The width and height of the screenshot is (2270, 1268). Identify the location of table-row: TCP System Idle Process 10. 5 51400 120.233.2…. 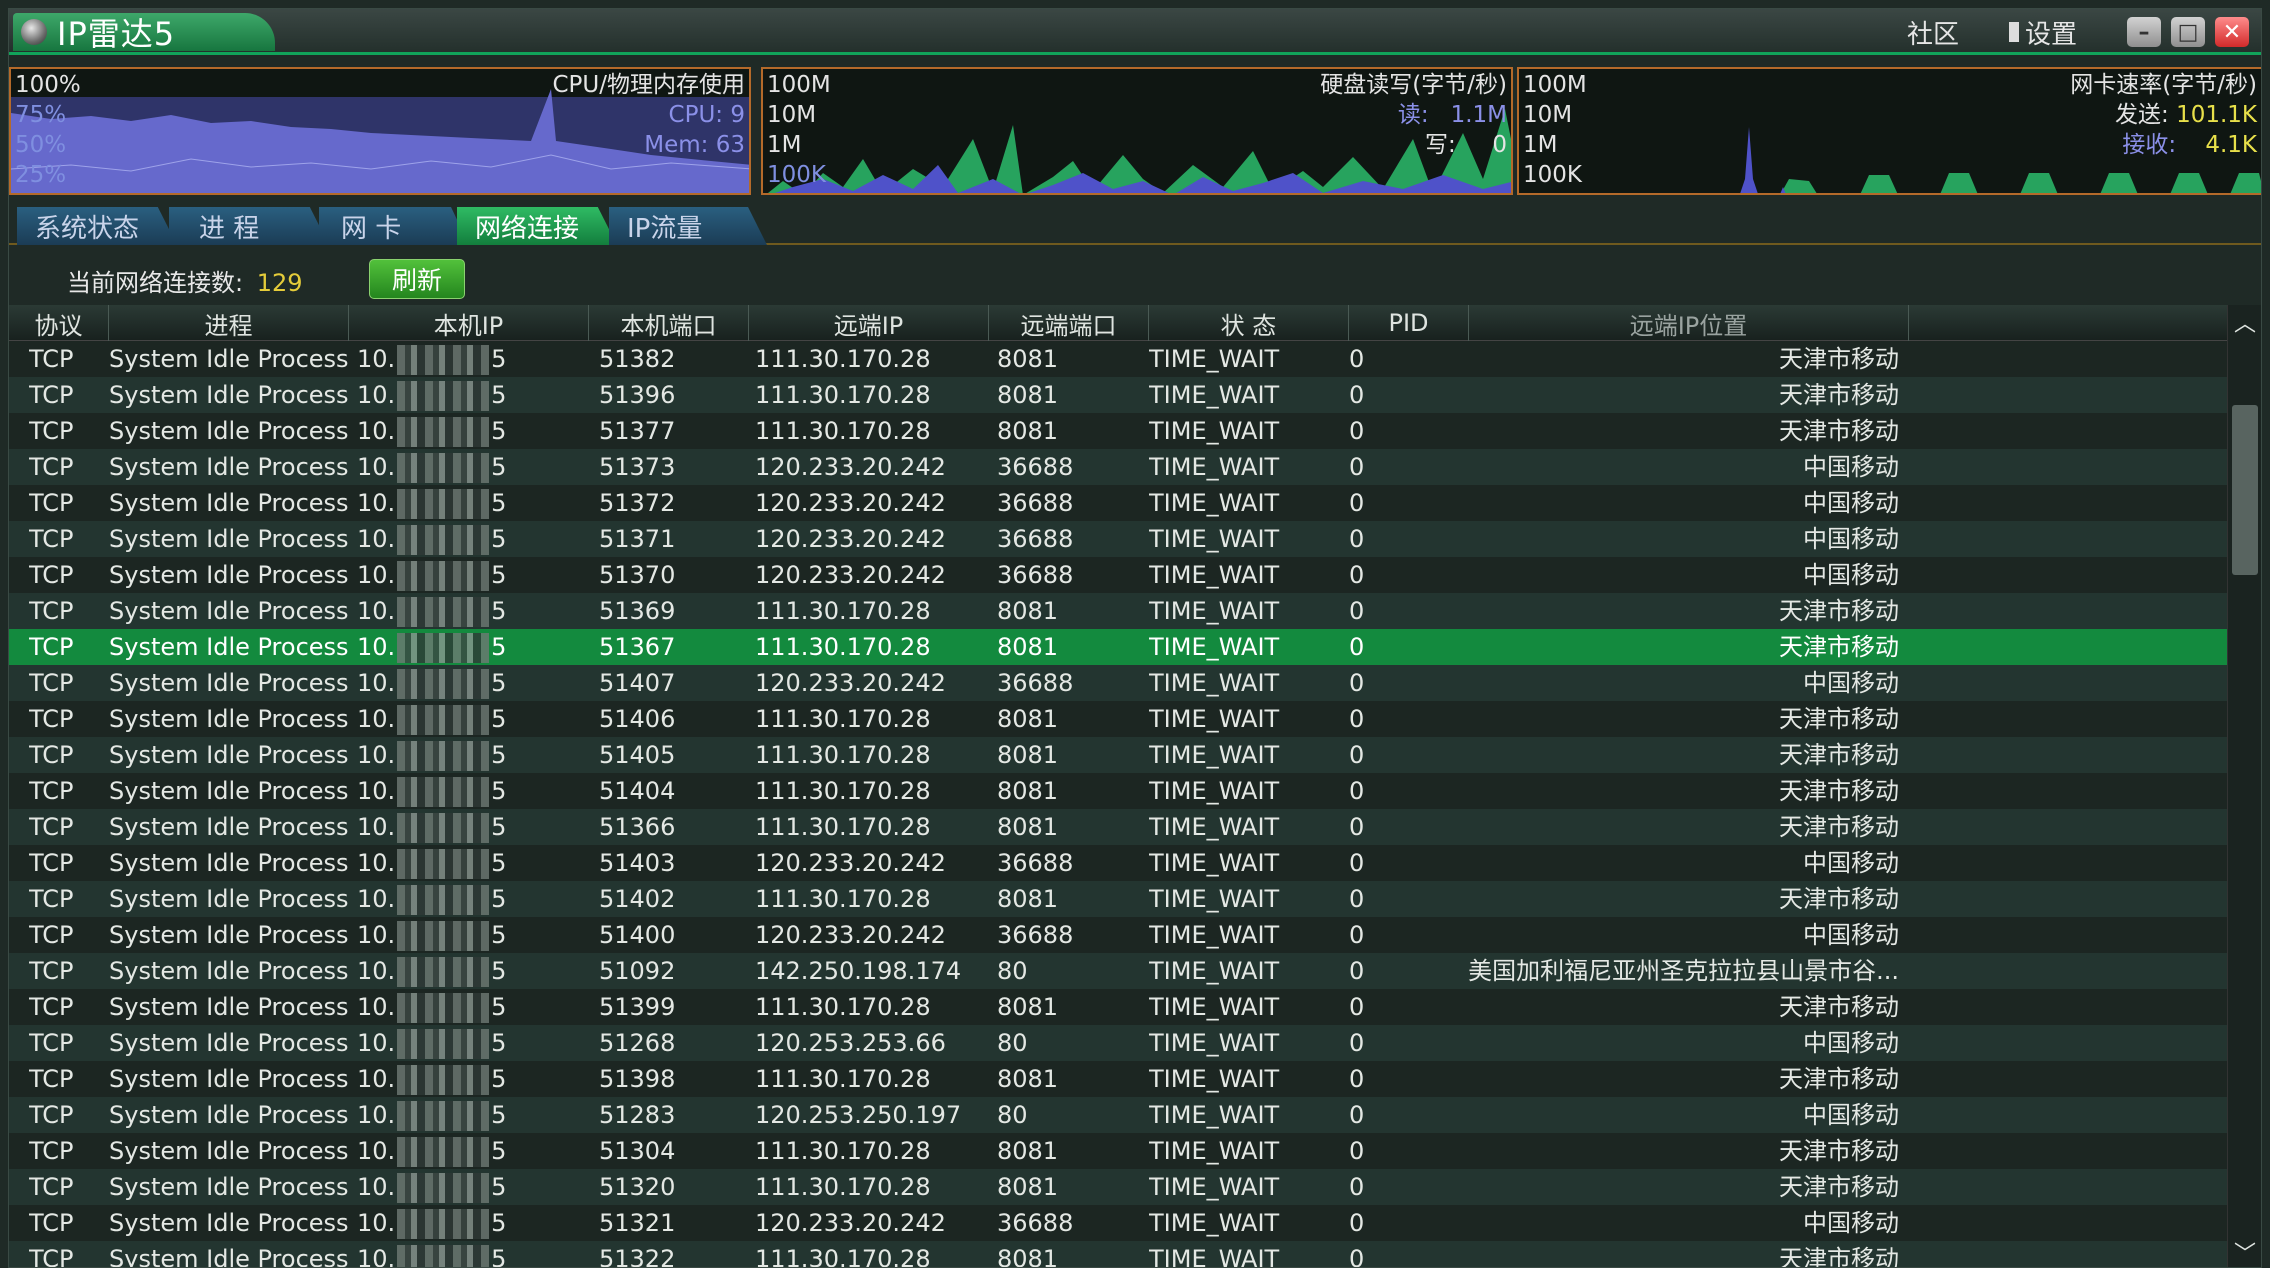
(1119, 935).